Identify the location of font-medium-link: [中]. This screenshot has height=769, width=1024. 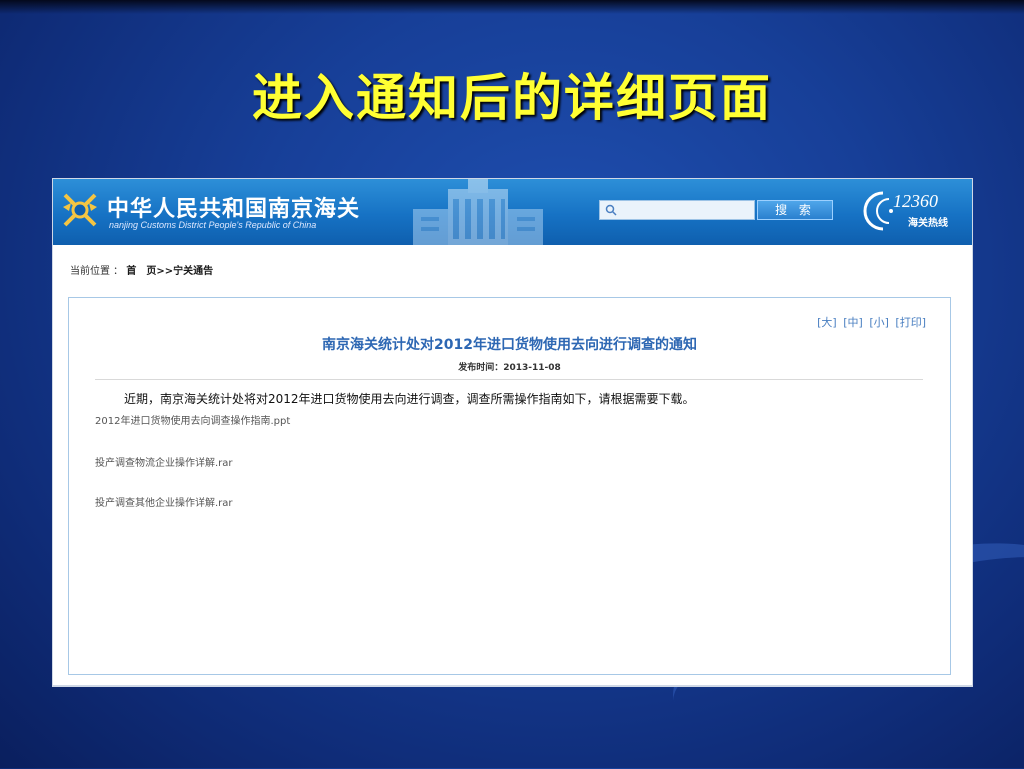
(853, 322).